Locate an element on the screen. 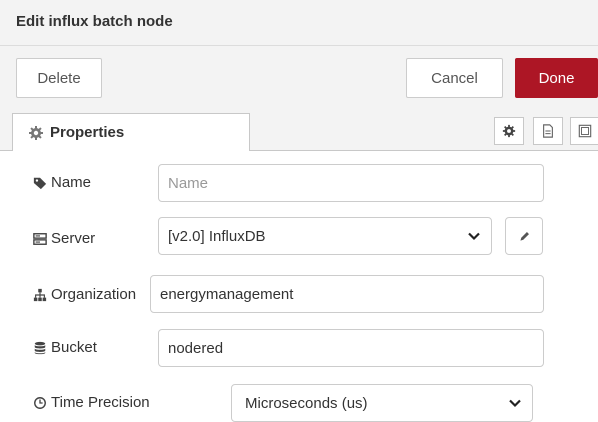 Image resolution: width=598 pixels, height=422 pixels. server-icon is located at coordinates (40, 238).